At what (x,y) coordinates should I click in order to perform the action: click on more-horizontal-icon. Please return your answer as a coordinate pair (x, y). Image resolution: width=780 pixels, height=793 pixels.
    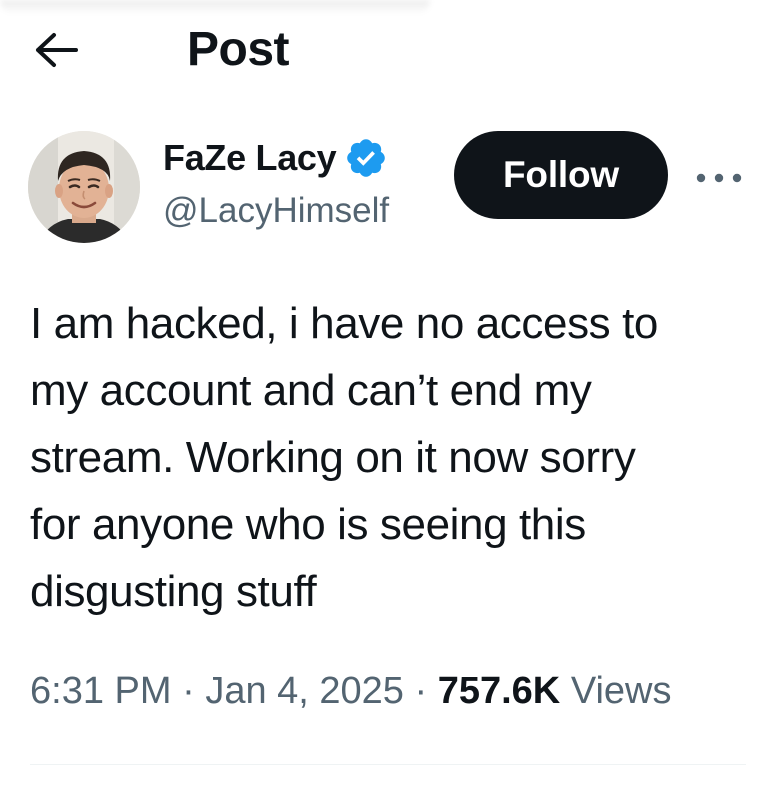
    Looking at the image, I should click on (719, 178).